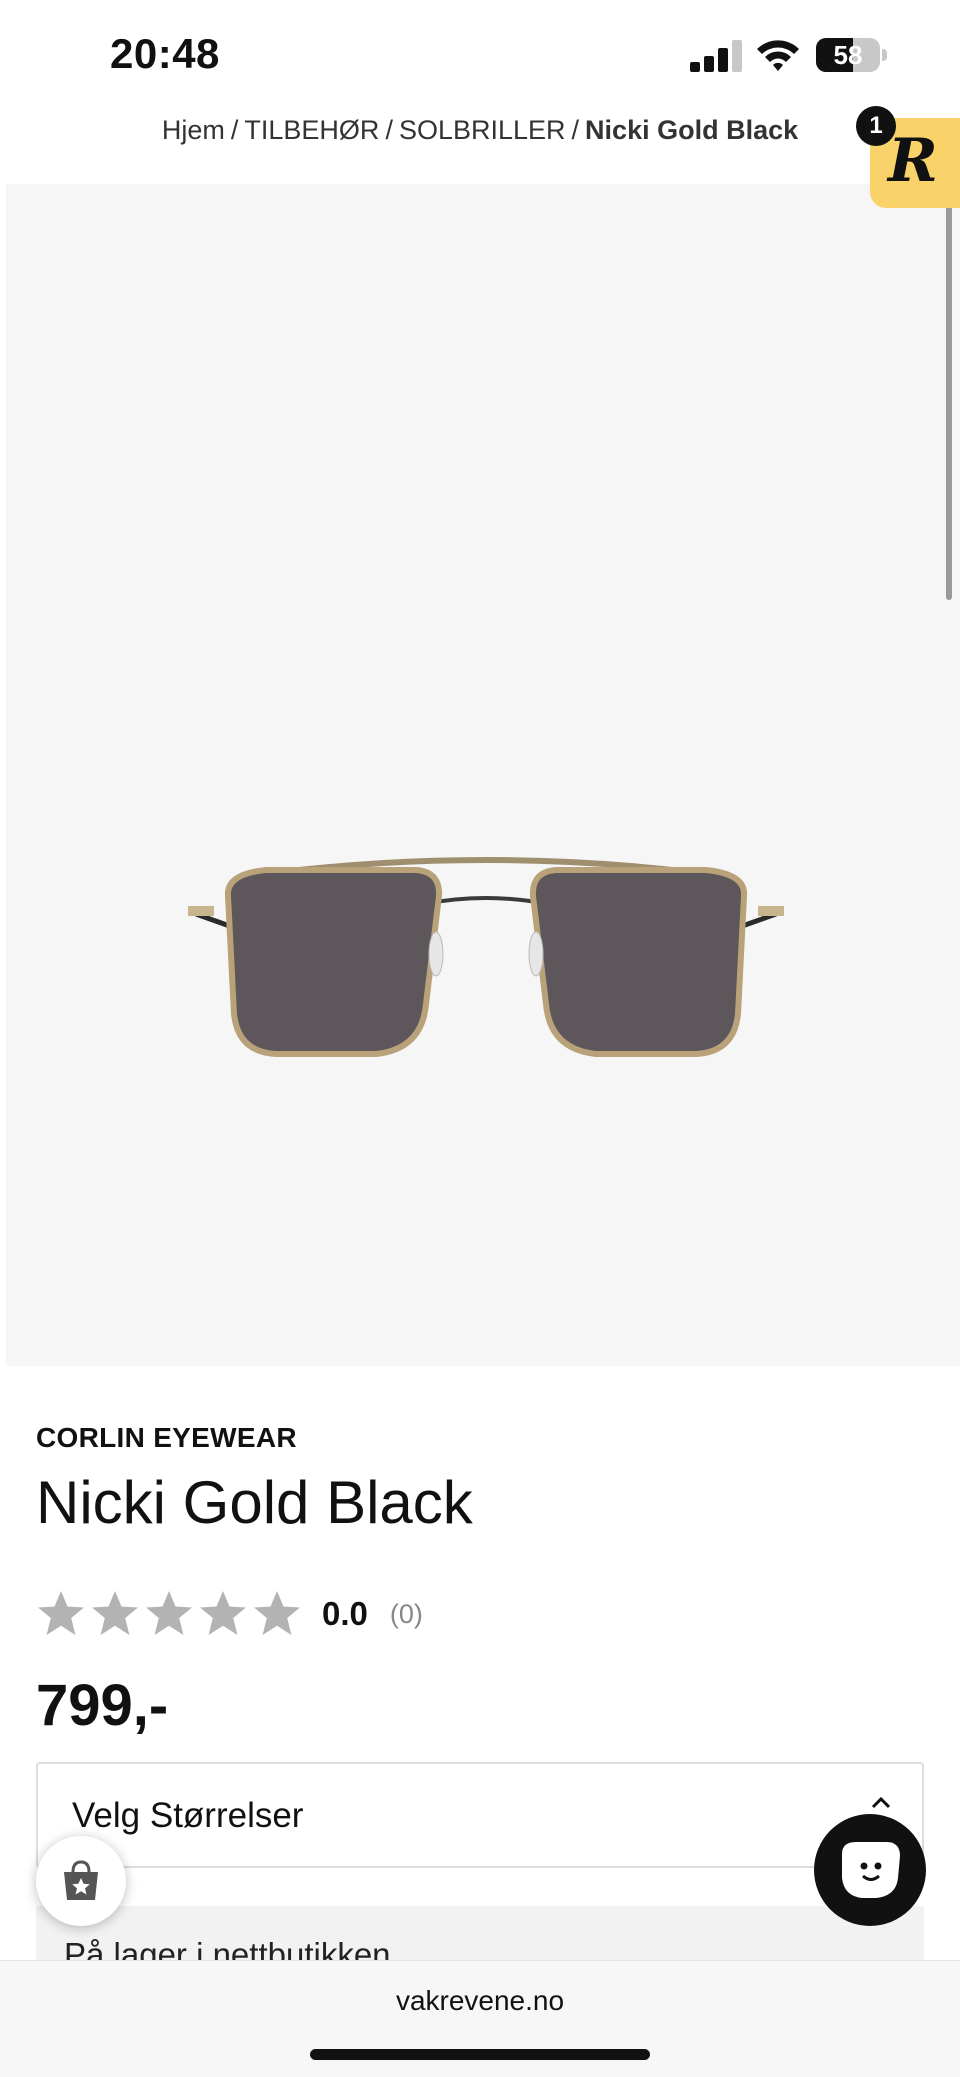 The height and width of the screenshot is (2077, 960). What do you see at coordinates (480, 2018) in the screenshot?
I see `browser-url-bar: vakrevene.no` at bounding box center [480, 2018].